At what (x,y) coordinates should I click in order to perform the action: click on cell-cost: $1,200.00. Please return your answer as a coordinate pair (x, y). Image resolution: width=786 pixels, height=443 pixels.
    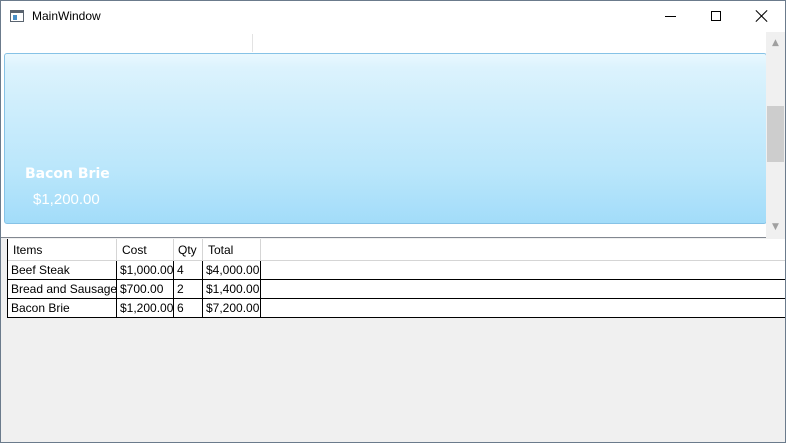
    Looking at the image, I should click on (145, 308).